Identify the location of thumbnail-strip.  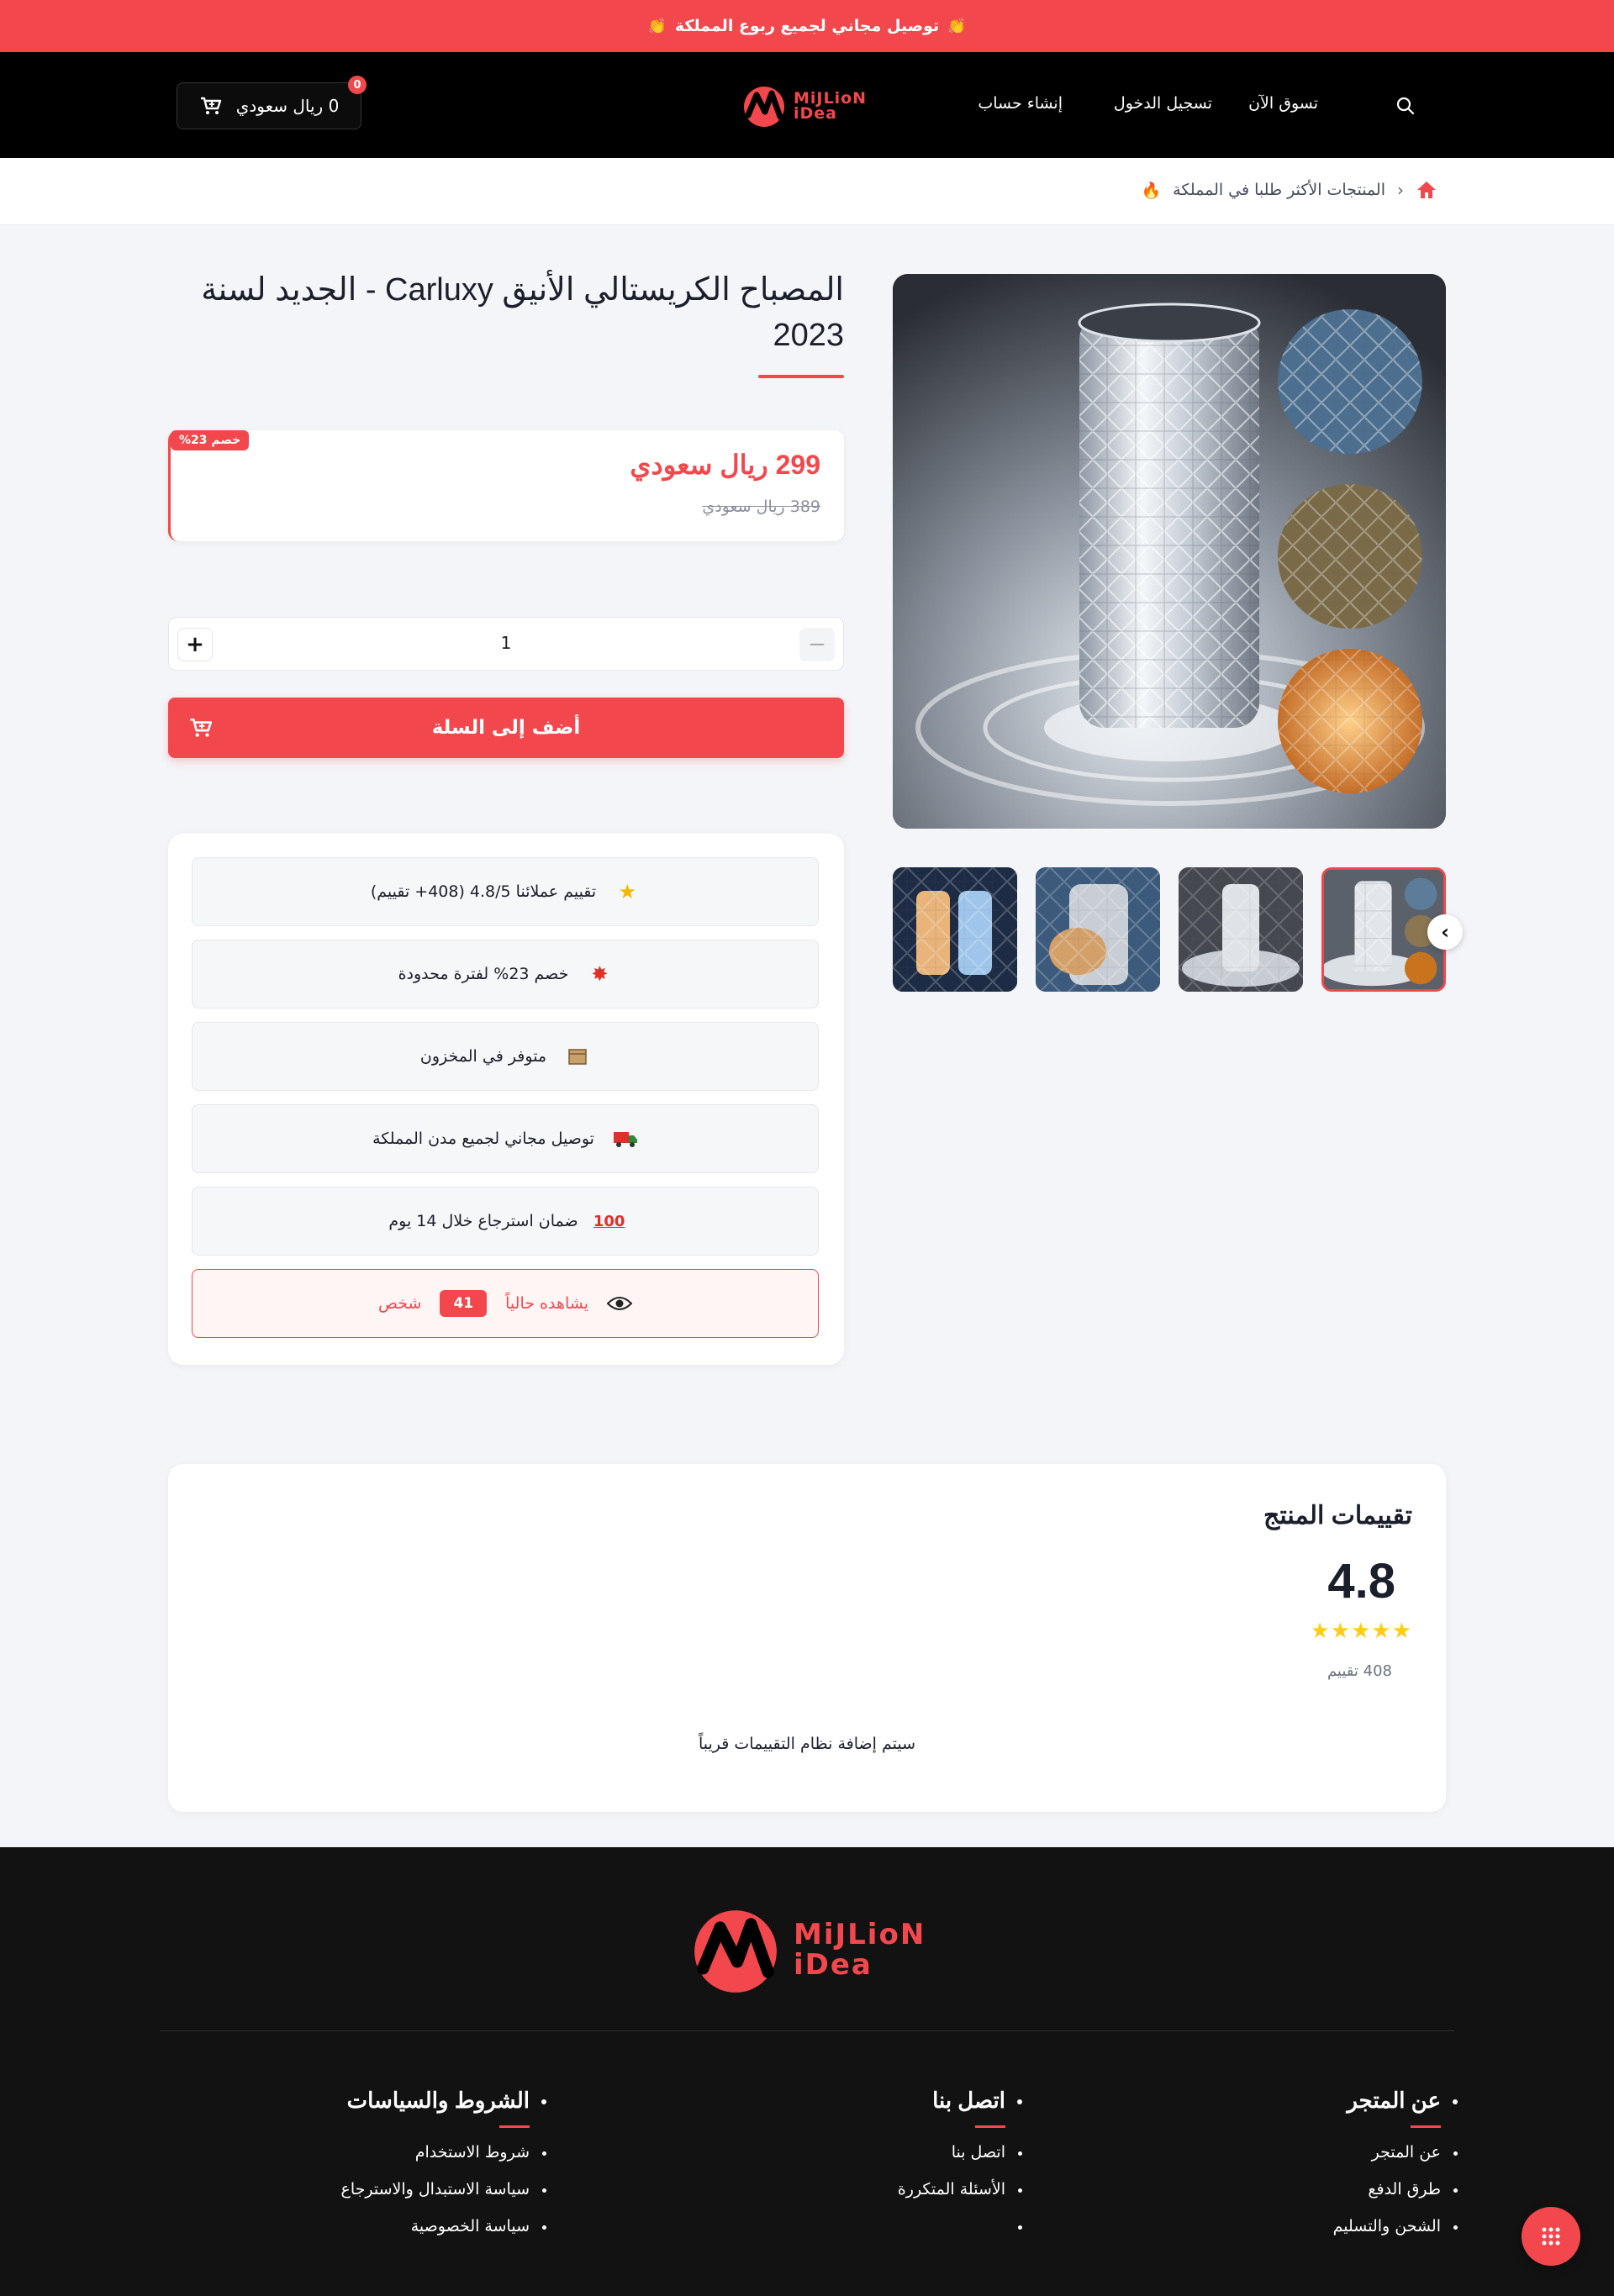
(1169, 930).